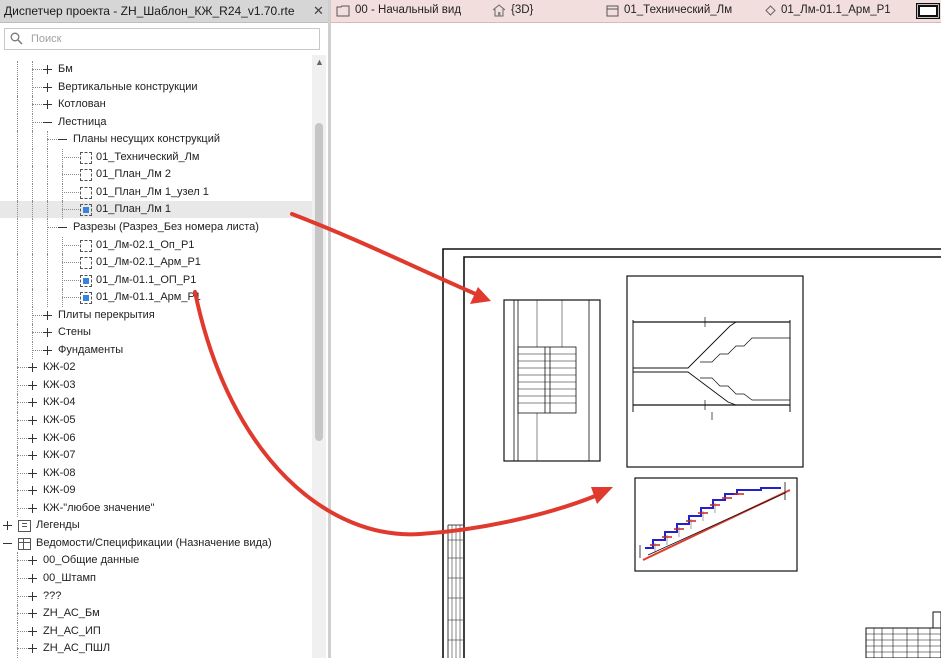  What do you see at coordinates (65, 69) in the screenshot?
I see `tree-item-label: Бм` at bounding box center [65, 69].